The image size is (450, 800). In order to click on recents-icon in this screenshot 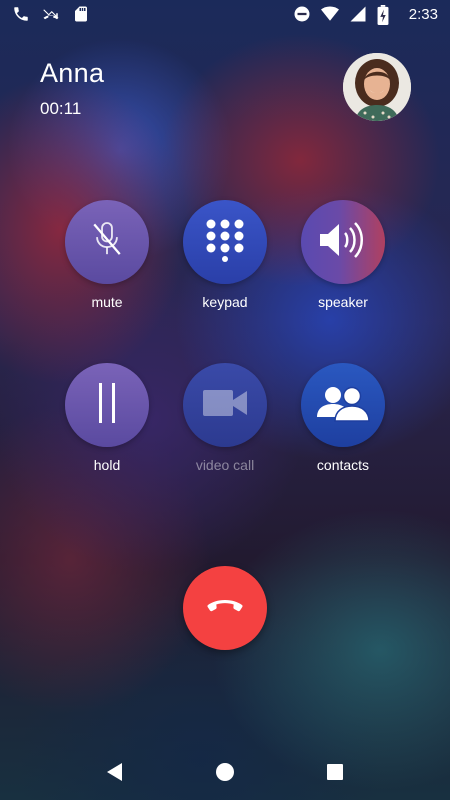, I will do `click(335, 774)`.